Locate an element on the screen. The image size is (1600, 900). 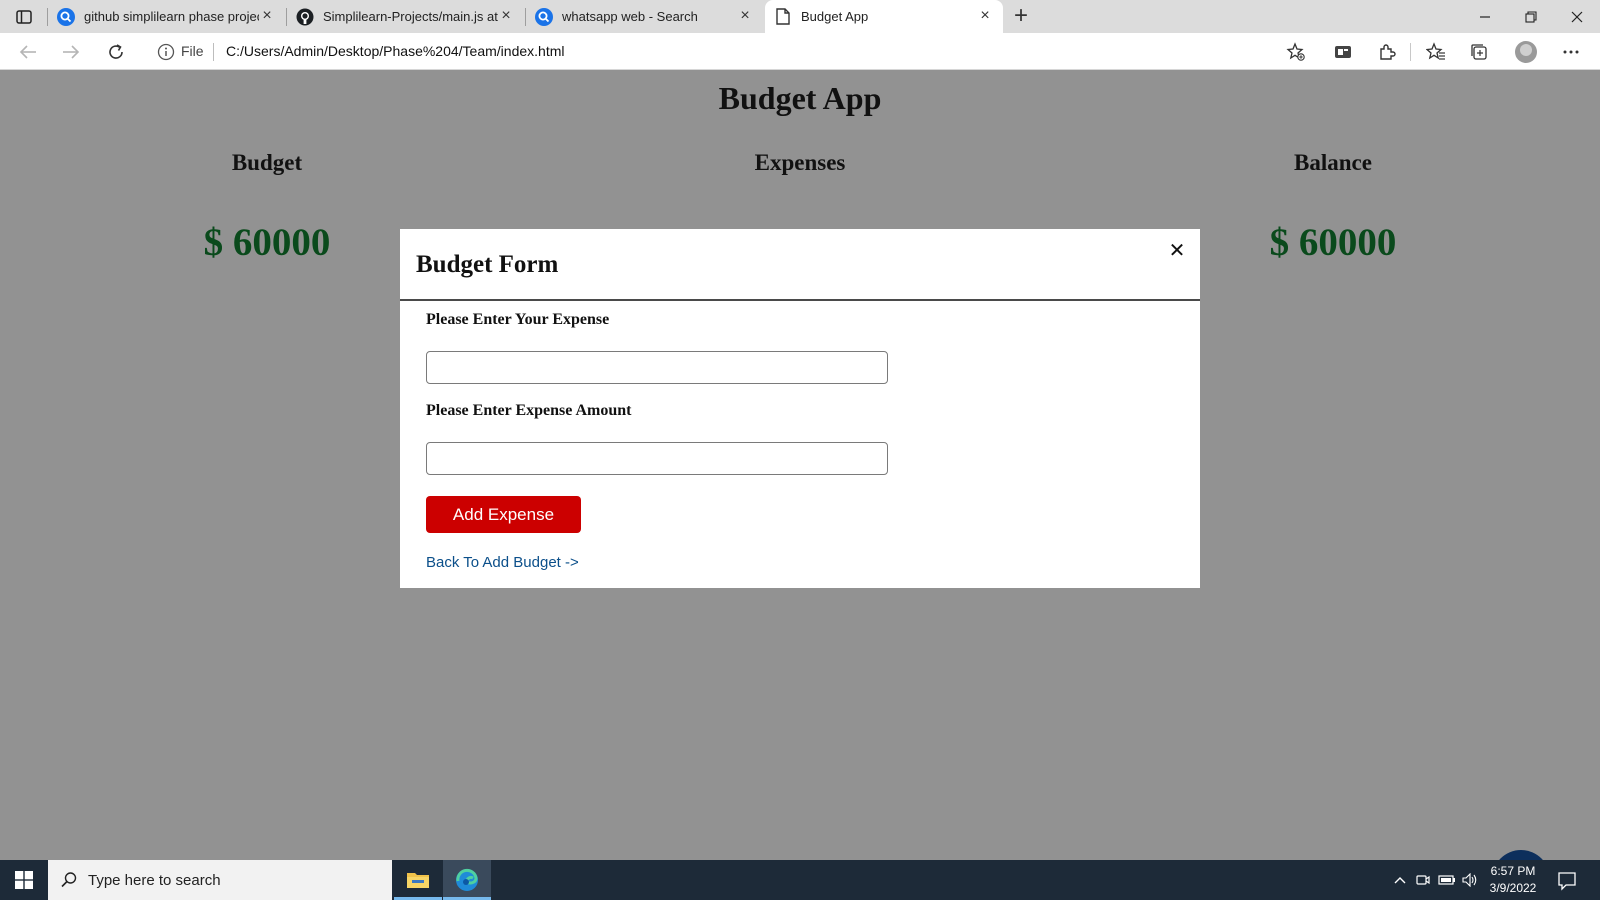
tab-label: github simplilearn phase project is located at coordinates (171, 16).